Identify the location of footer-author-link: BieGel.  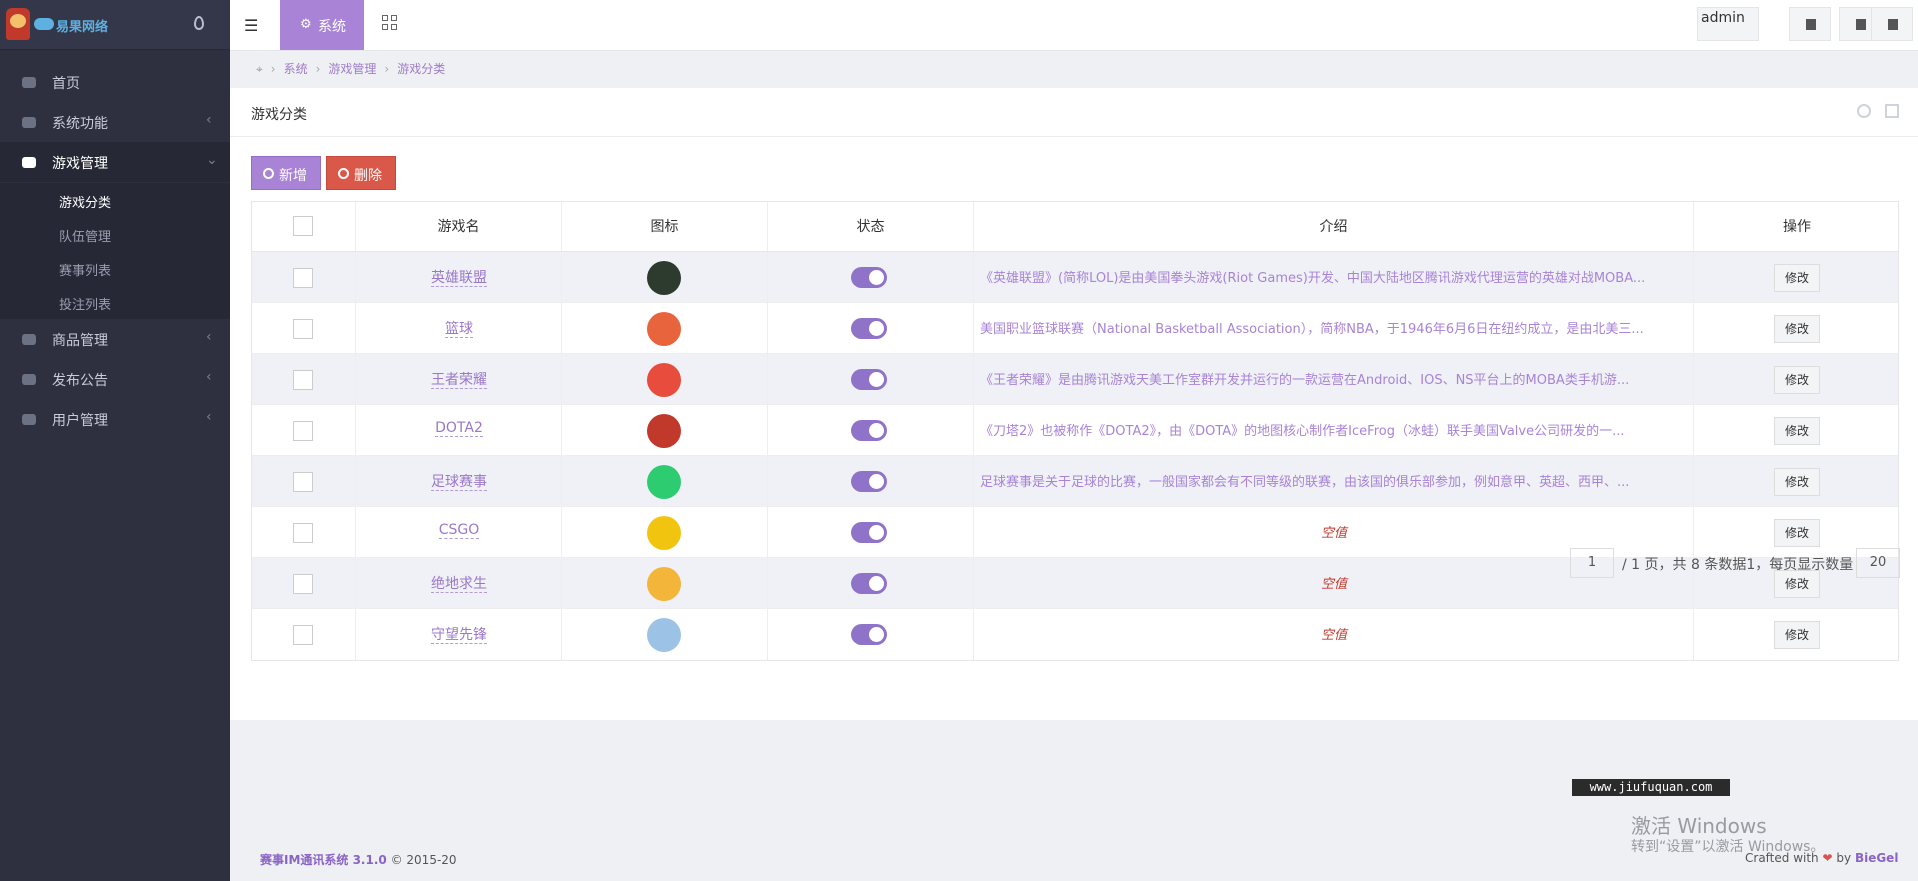
(1877, 858).